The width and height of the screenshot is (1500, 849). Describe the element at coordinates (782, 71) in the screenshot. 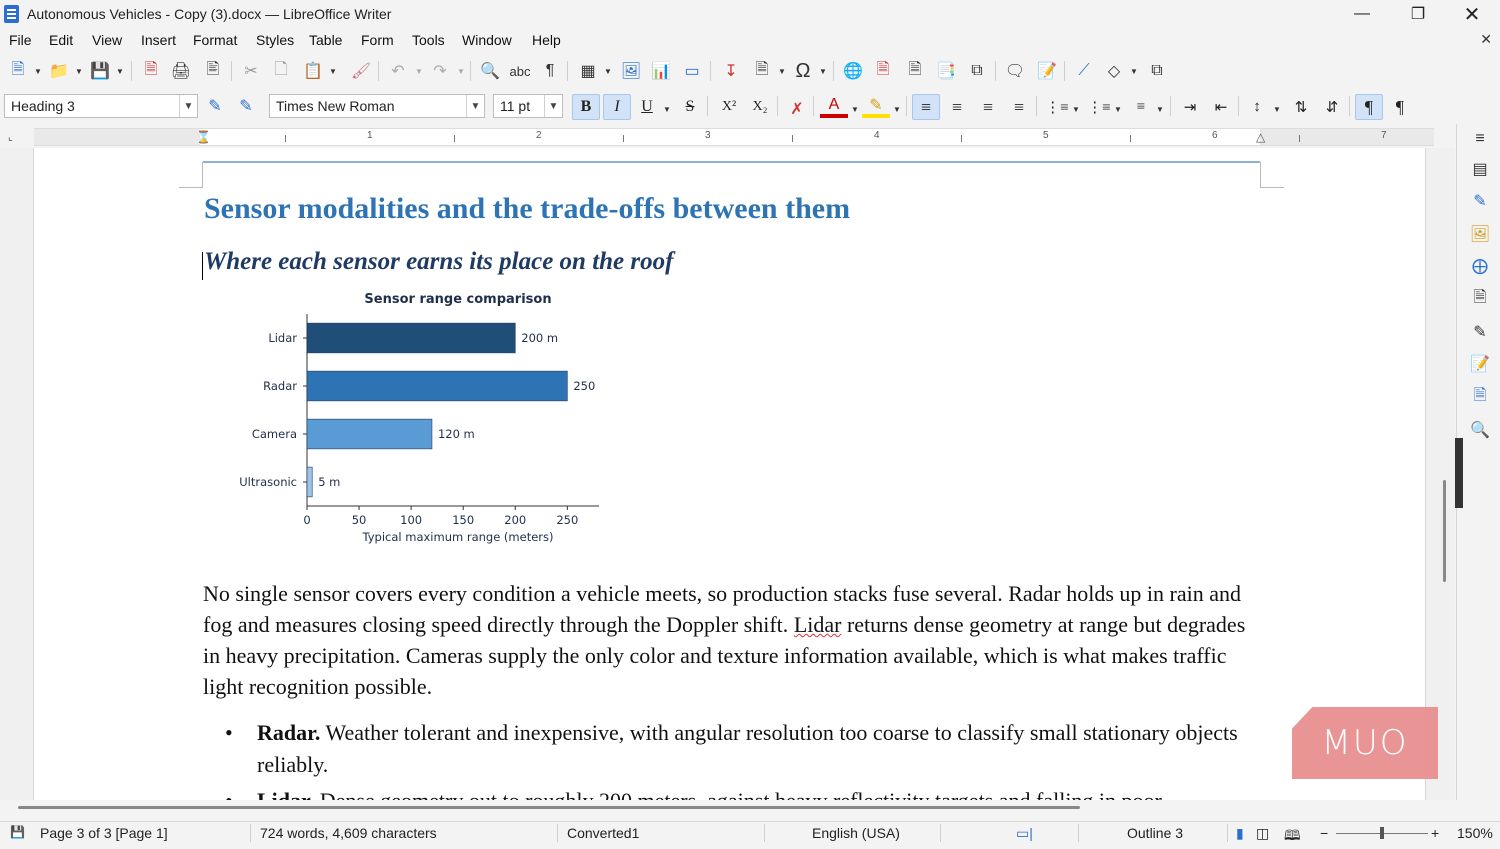

I see `field-dropdown-icon: ▼` at that location.